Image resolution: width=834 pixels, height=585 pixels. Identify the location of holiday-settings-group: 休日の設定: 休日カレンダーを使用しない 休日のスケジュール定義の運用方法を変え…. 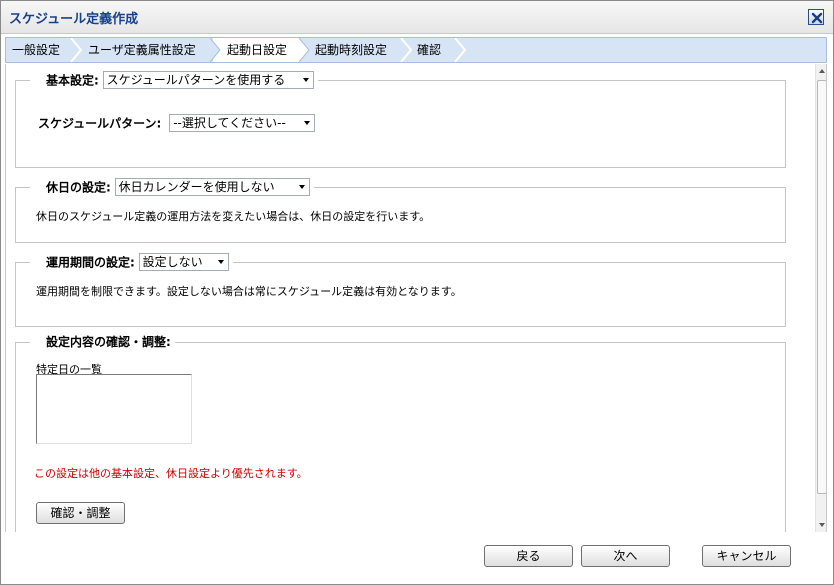
(400, 210).